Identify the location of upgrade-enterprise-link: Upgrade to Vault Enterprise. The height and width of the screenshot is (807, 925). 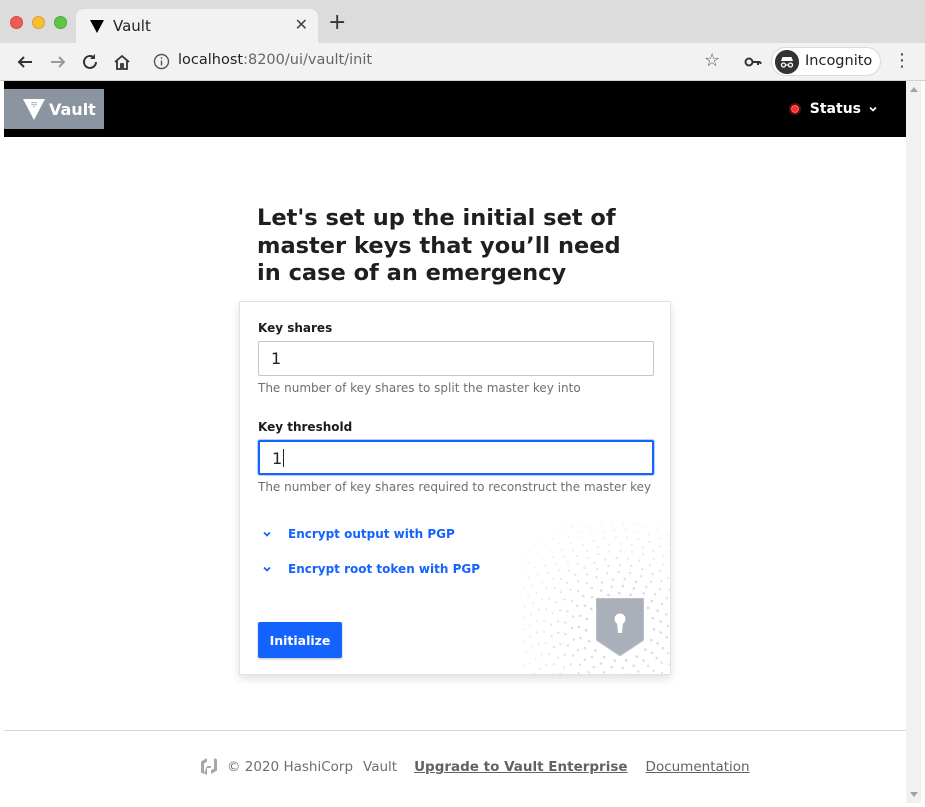
(520, 767).